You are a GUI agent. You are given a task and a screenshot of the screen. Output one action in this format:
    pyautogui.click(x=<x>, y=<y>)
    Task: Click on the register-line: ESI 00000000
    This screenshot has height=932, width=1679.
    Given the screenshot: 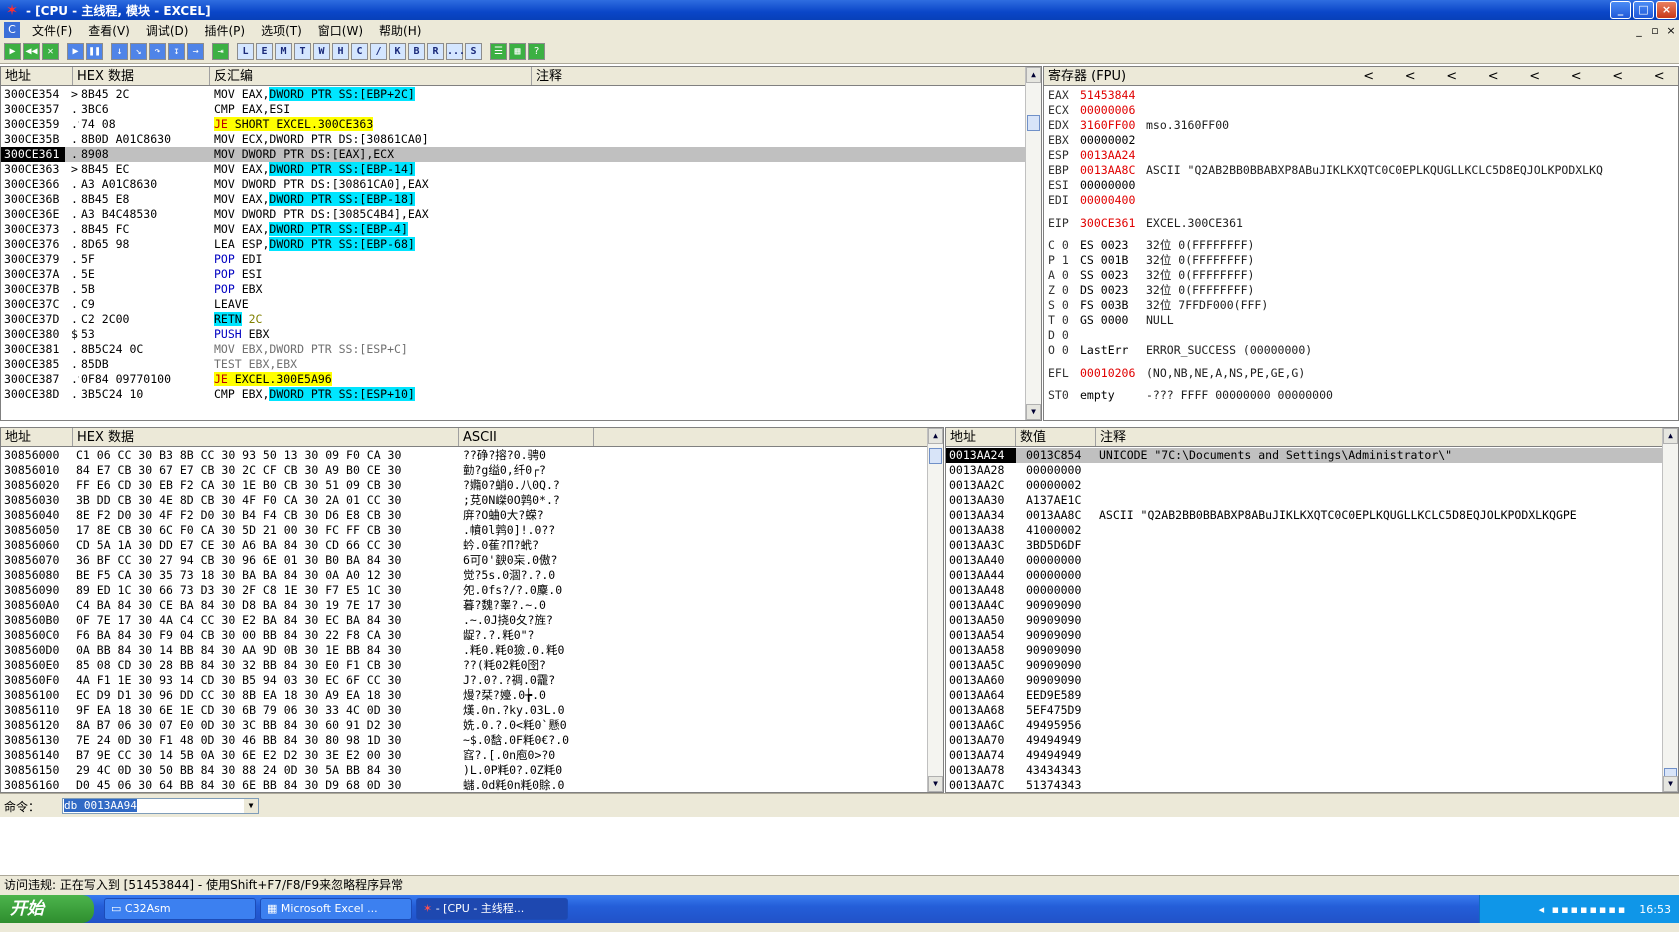 What is the action you would take?
    pyautogui.click(x=1362, y=185)
    